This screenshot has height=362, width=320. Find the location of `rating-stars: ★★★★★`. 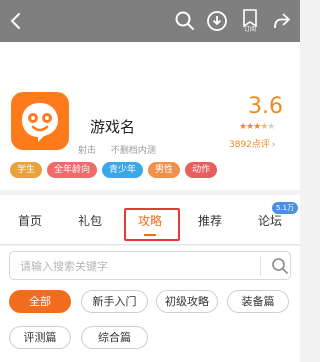

rating-stars: ★★★★★ is located at coordinates (257, 127).